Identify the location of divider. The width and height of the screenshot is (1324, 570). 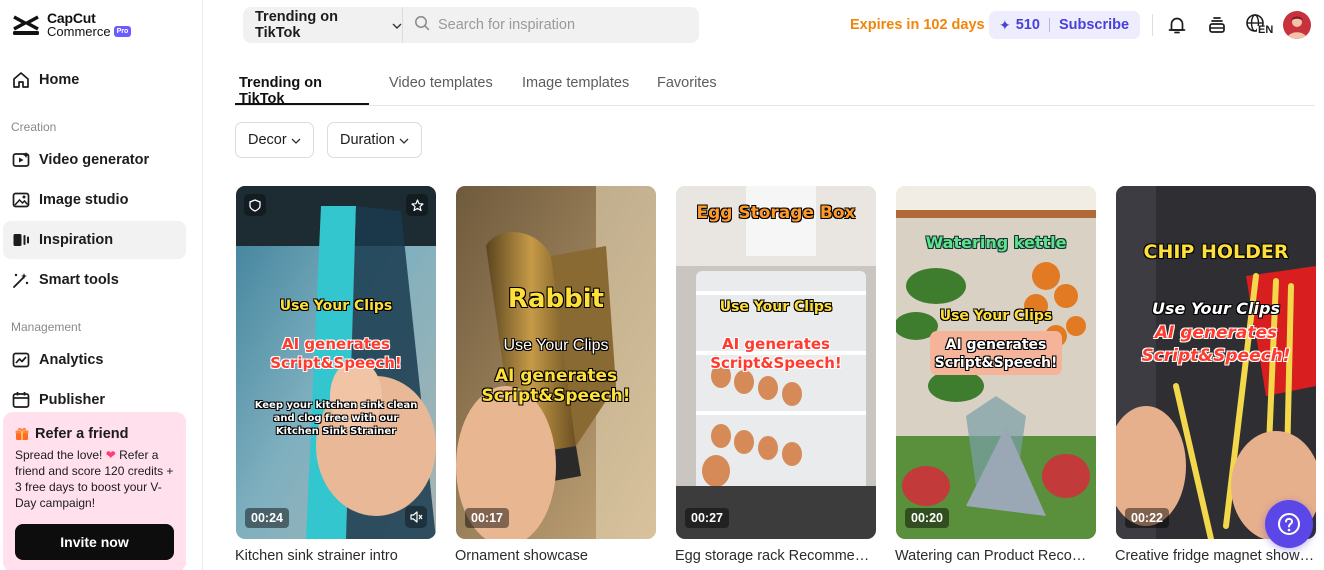
(1049, 25).